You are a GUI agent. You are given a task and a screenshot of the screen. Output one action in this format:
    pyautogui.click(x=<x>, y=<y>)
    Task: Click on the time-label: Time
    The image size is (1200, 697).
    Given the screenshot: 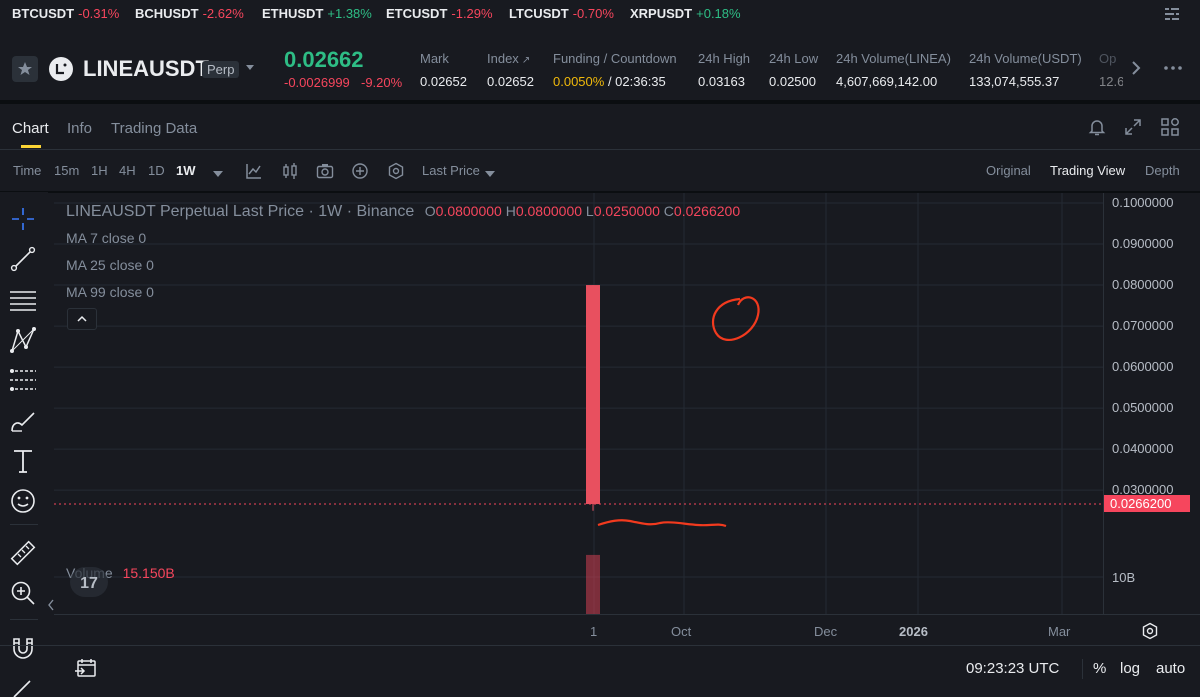 What is the action you would take?
    pyautogui.click(x=27, y=170)
    